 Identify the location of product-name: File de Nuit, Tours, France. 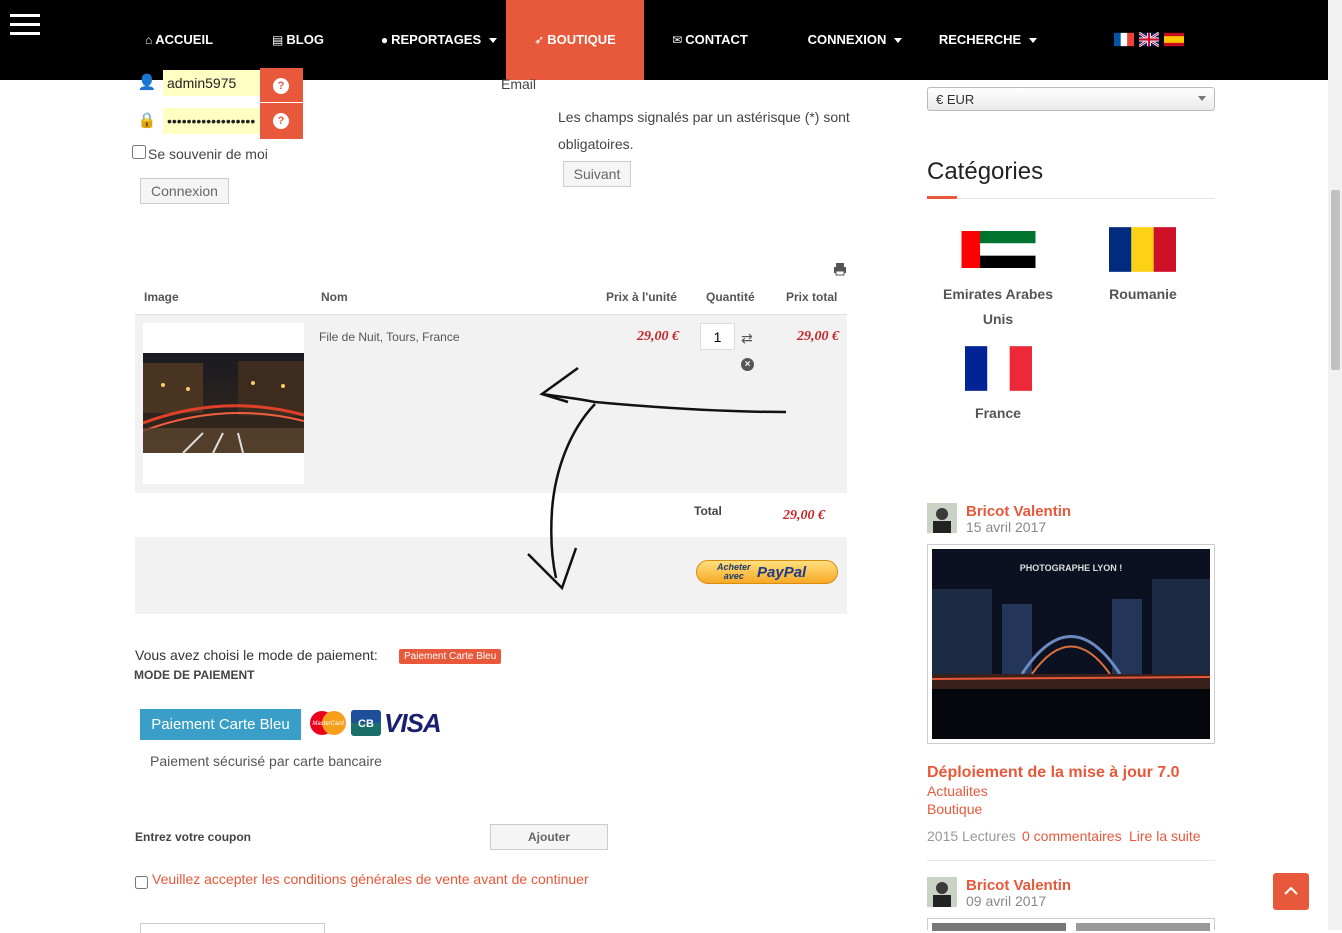
(389, 337).